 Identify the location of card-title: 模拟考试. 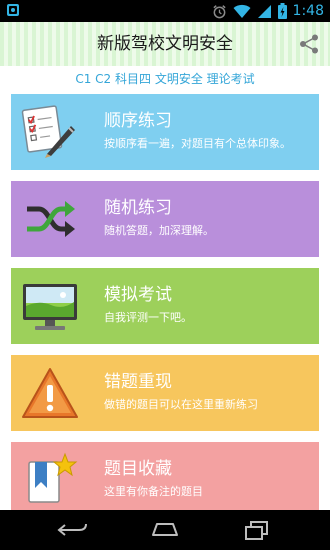
(138, 295).